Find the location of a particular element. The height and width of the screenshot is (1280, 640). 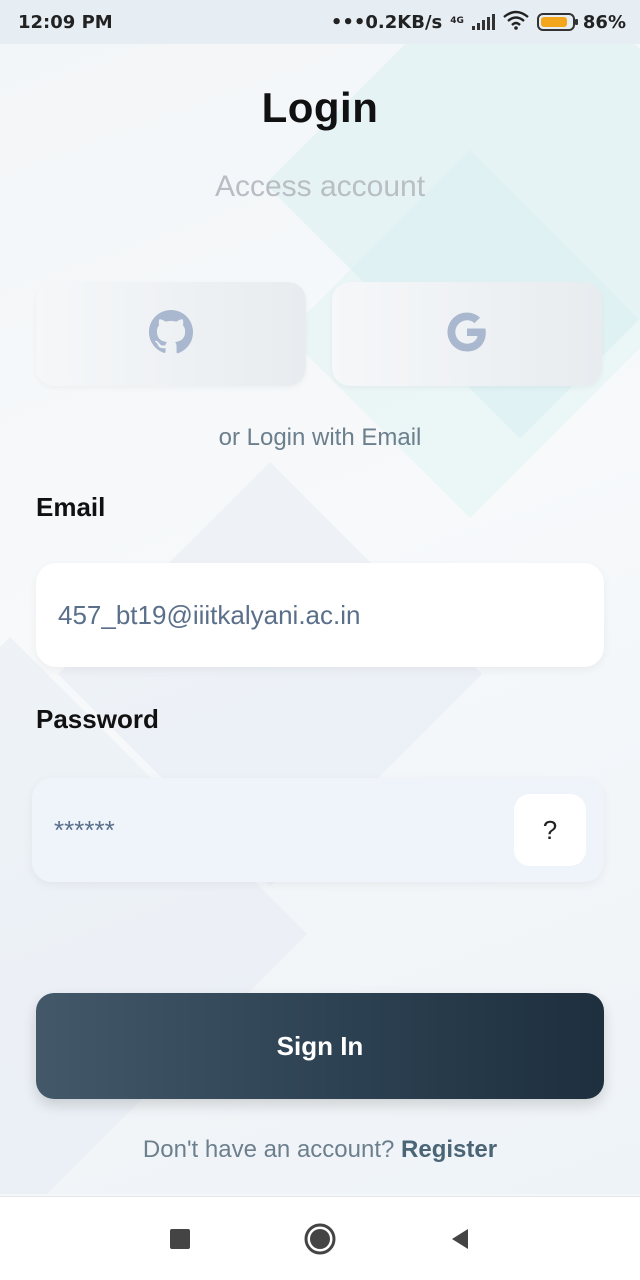

sign-in-button: Sign In is located at coordinates (320, 1046).